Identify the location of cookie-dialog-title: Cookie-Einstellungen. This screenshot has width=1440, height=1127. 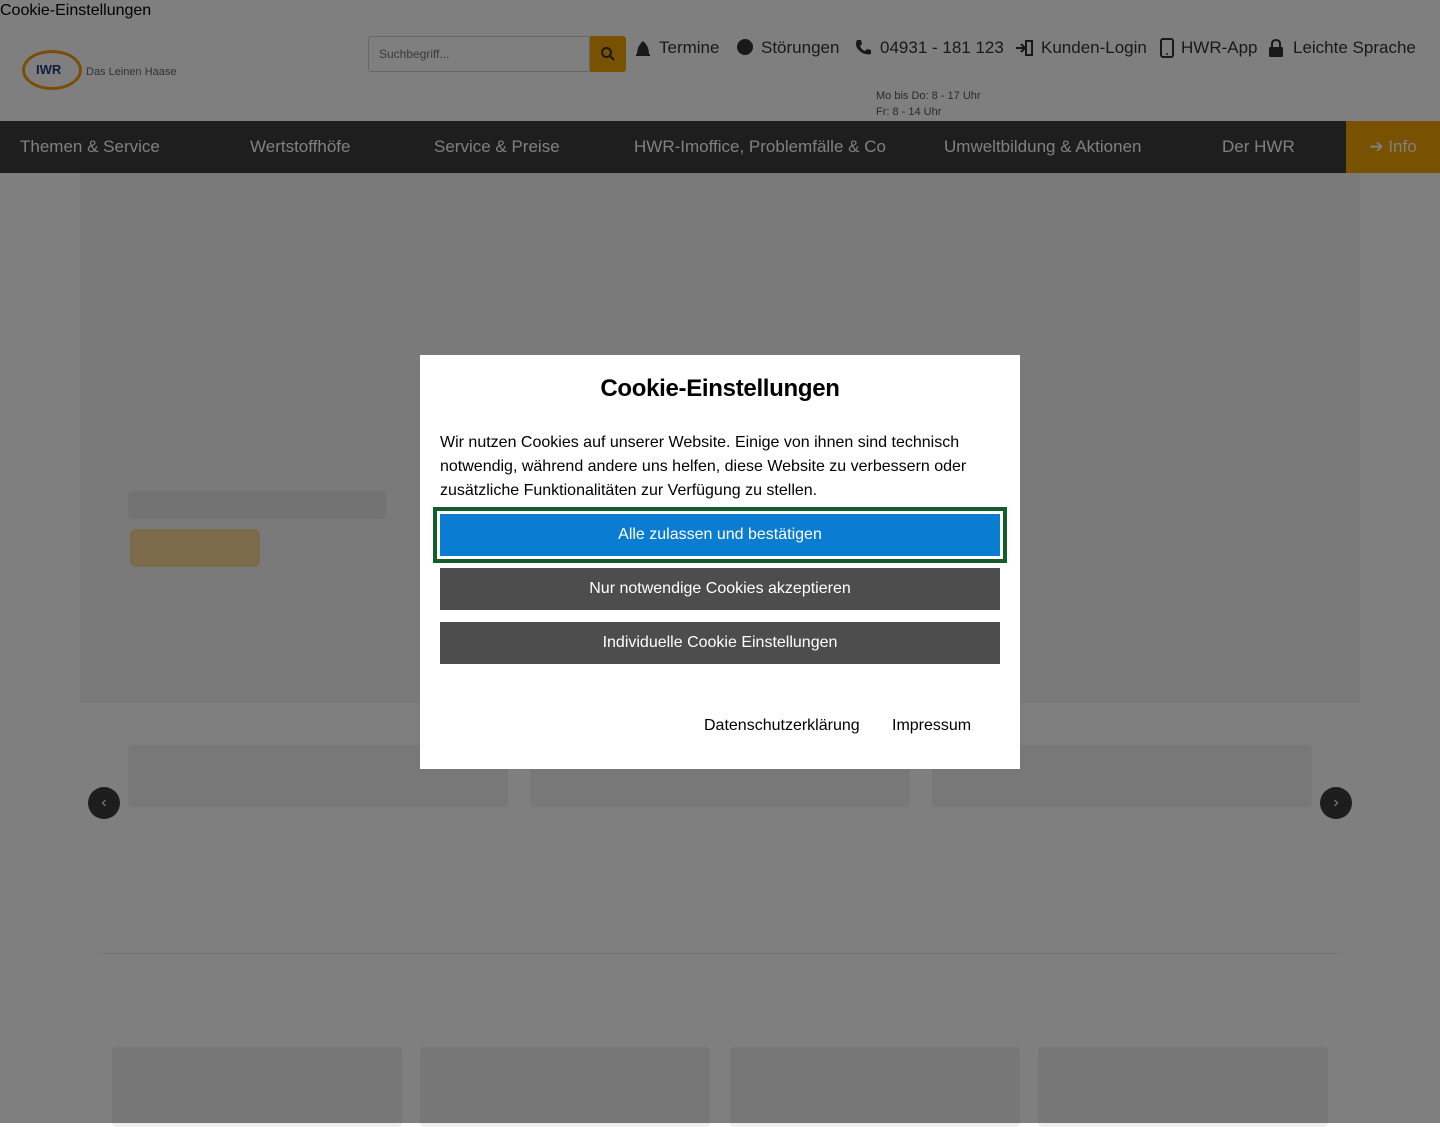
(720, 388).